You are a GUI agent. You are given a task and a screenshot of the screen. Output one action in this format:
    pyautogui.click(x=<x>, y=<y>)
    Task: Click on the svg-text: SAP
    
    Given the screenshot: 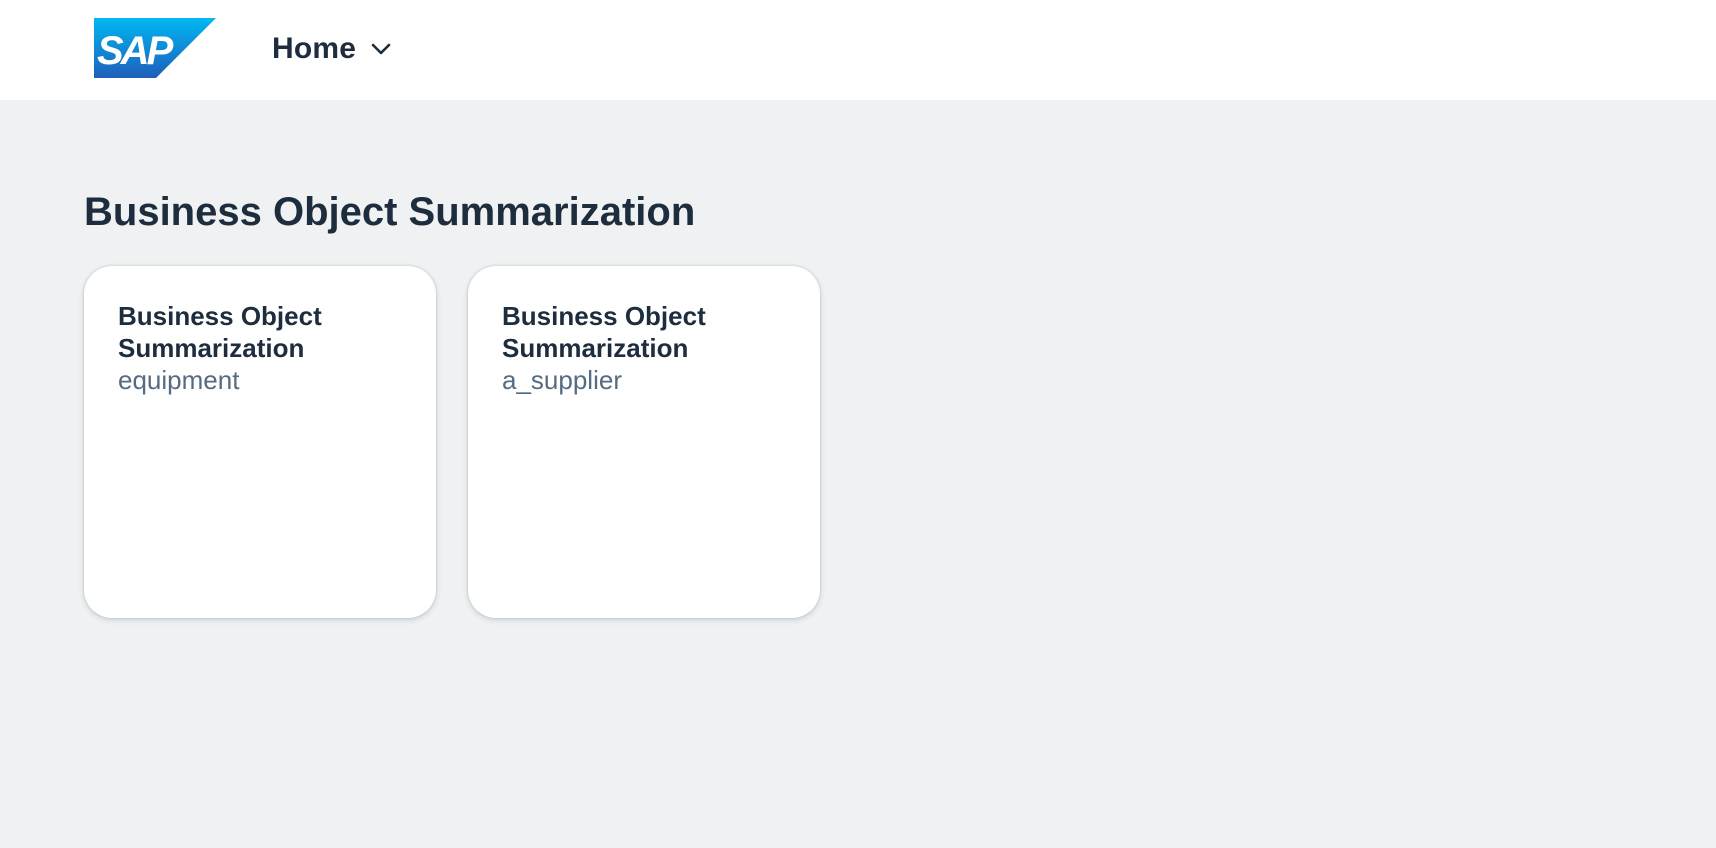 What is the action you would take?
    pyautogui.click(x=135, y=51)
    